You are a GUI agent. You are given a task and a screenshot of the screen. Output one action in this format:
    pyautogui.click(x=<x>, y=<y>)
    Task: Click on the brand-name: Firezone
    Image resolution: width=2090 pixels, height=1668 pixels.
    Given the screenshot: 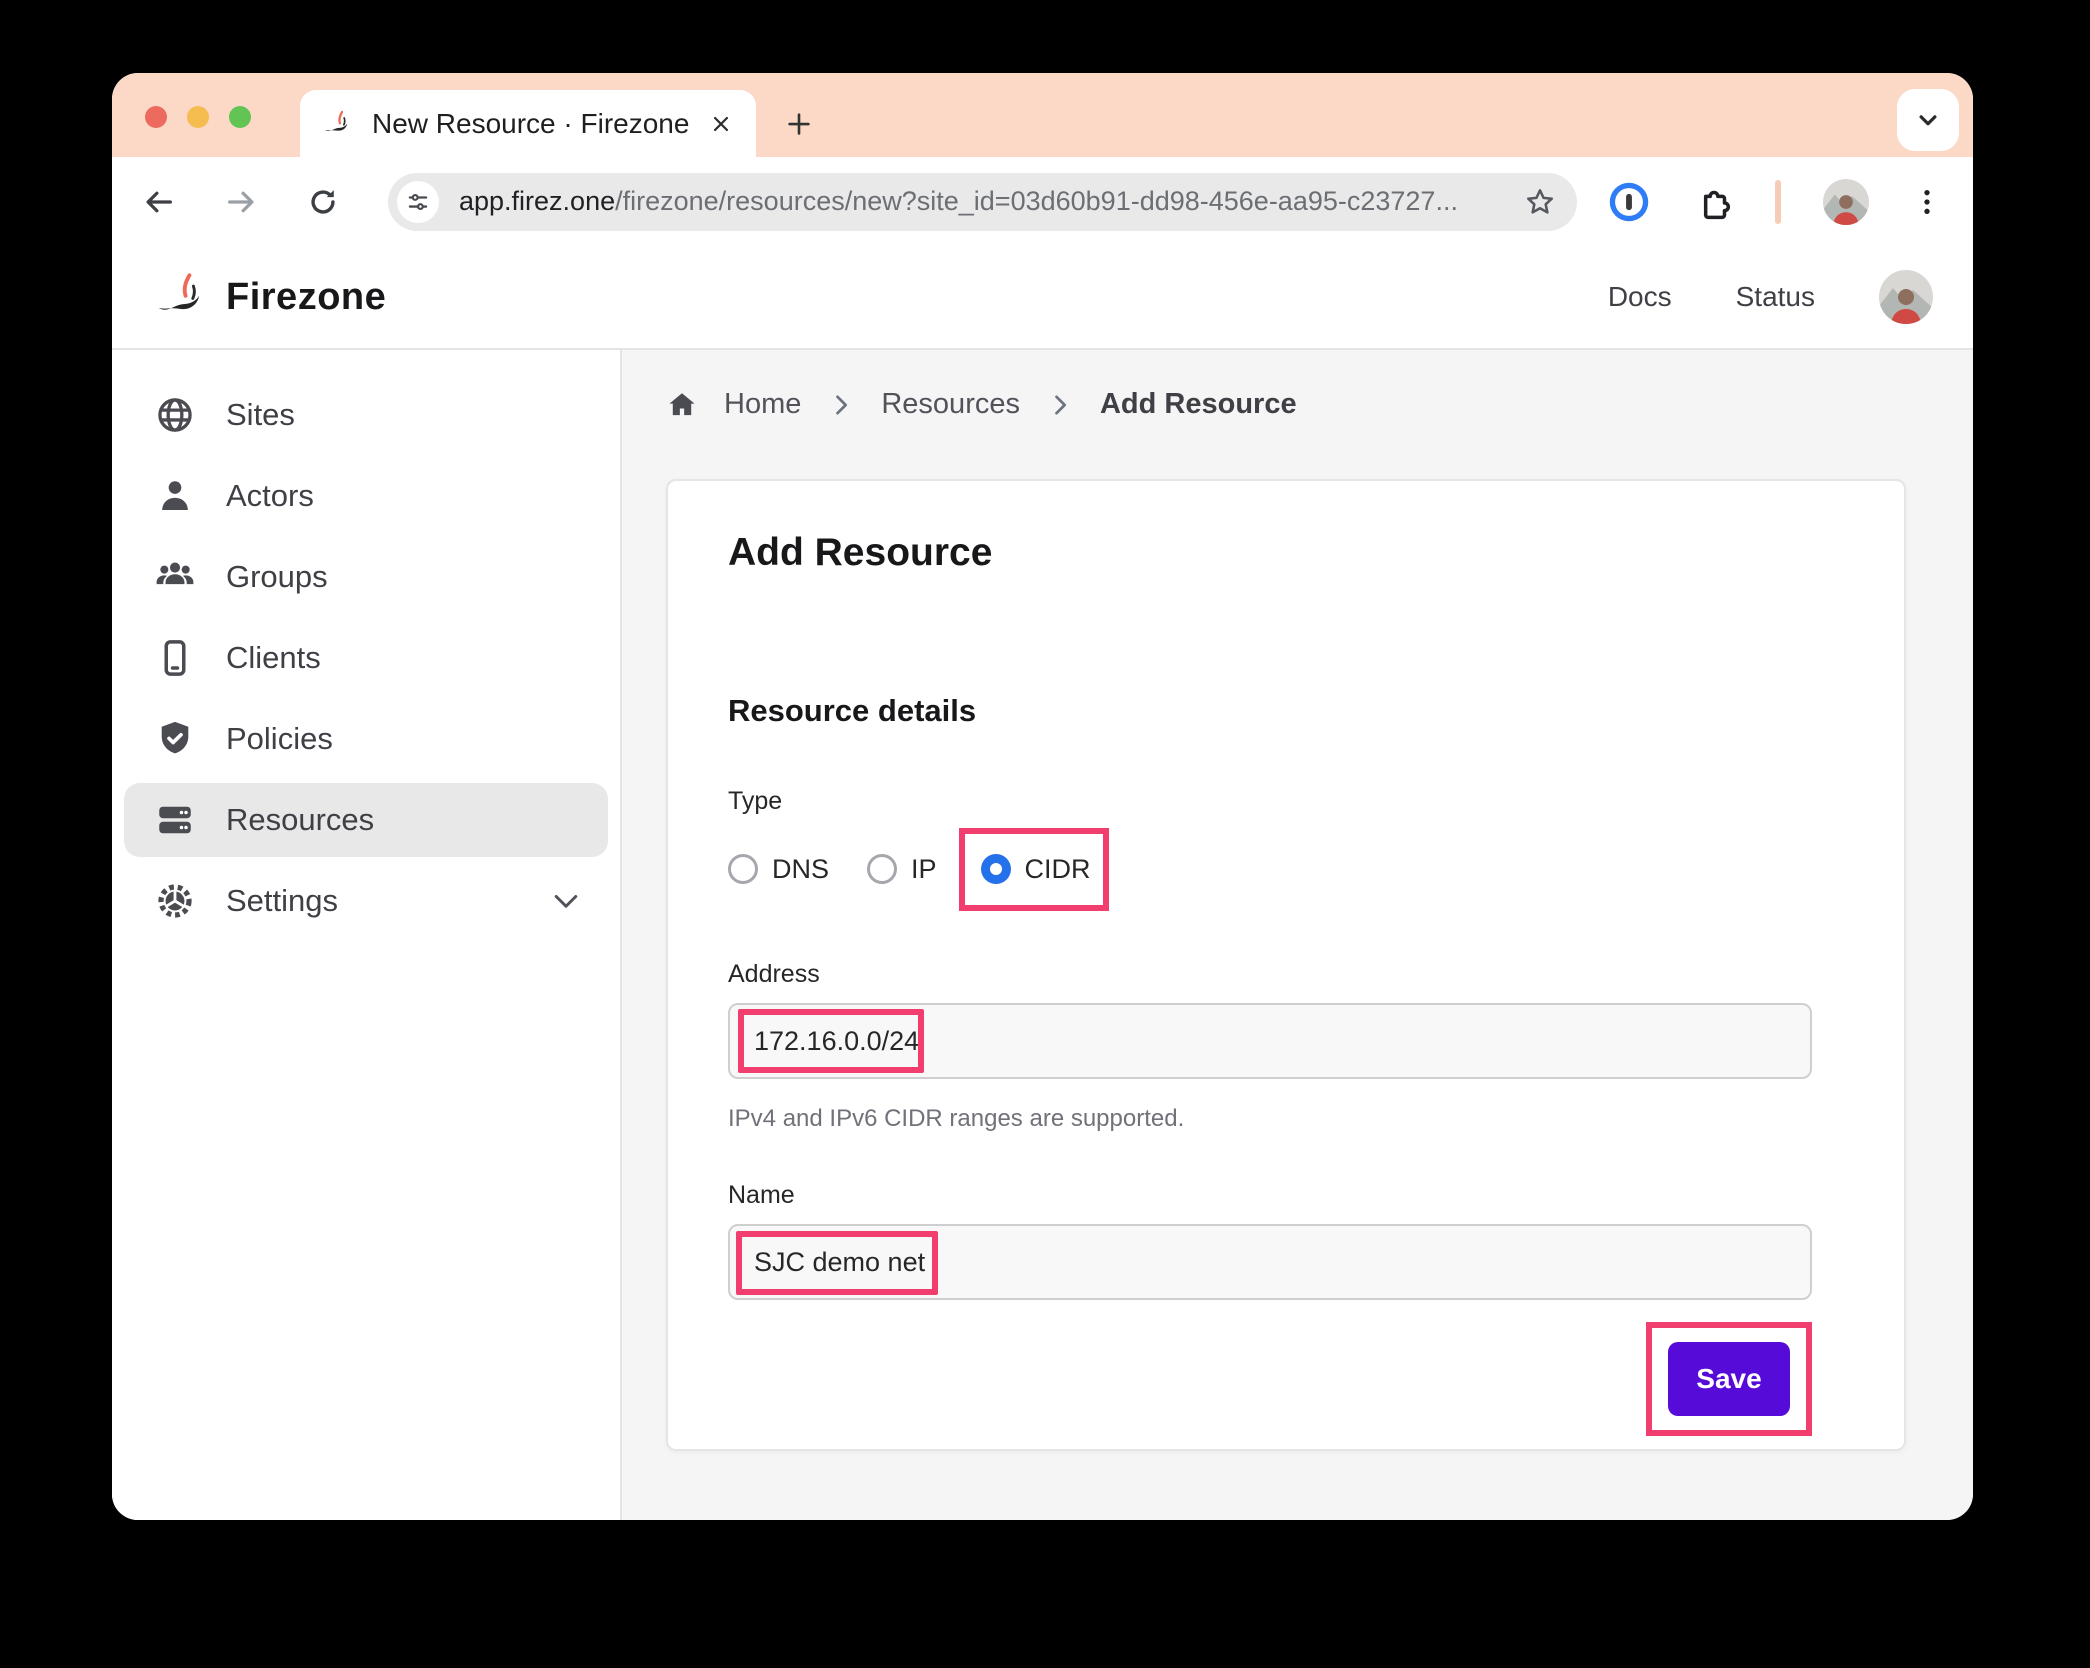 What is the action you would take?
    pyautogui.click(x=306, y=296)
    